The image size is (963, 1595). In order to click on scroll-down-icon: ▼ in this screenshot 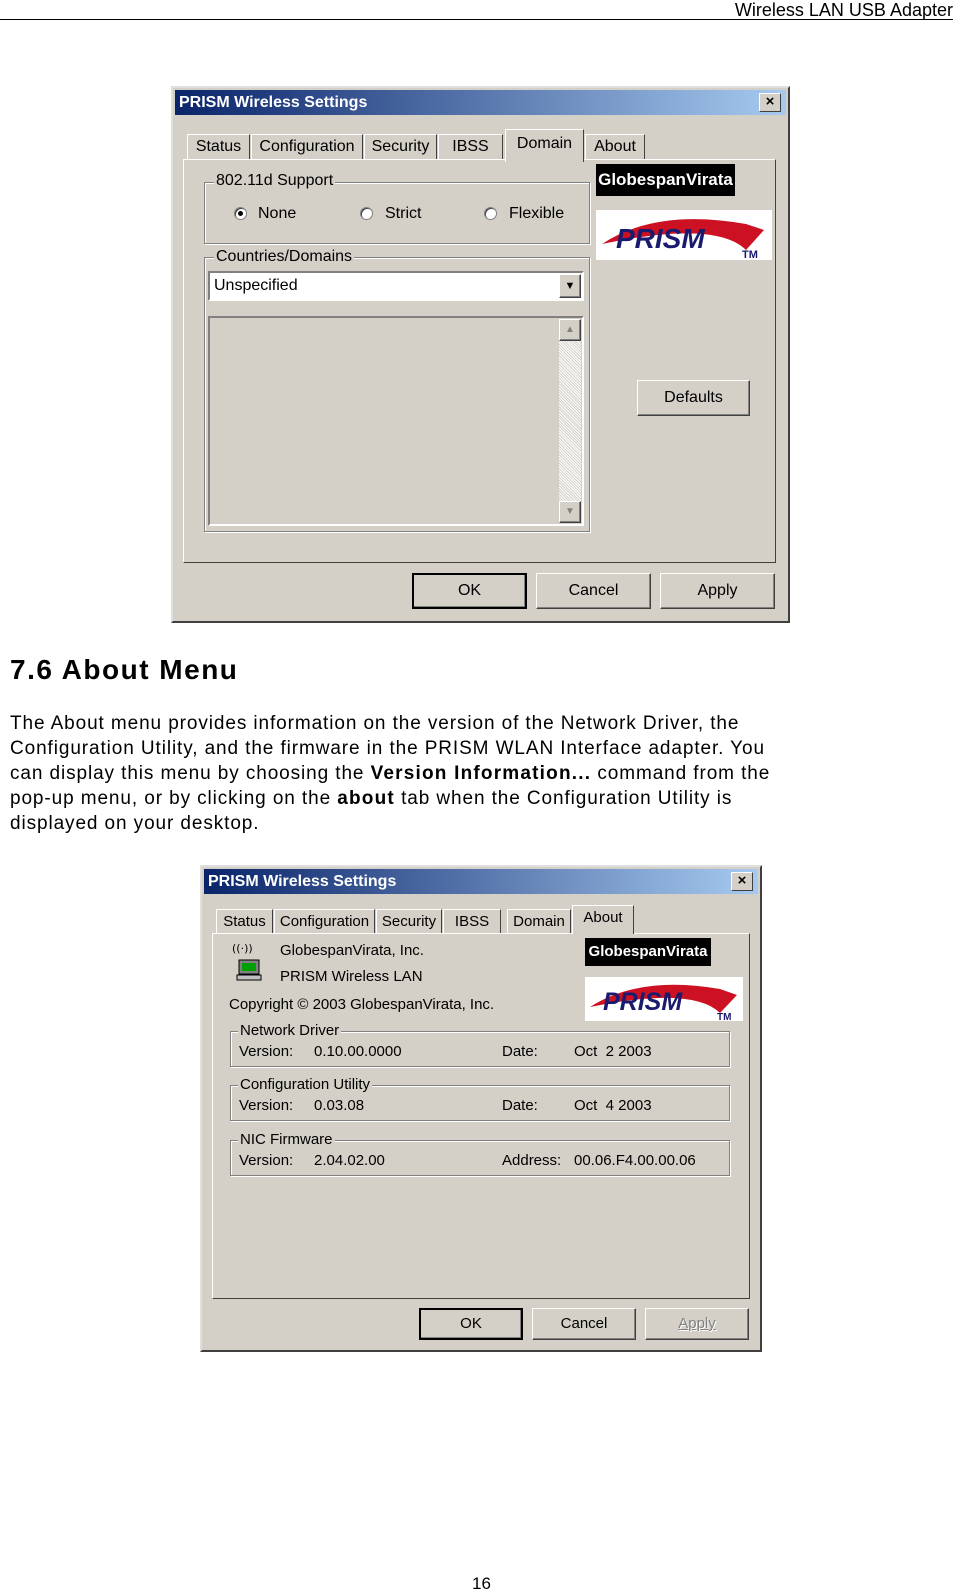, I will do `click(570, 512)`.